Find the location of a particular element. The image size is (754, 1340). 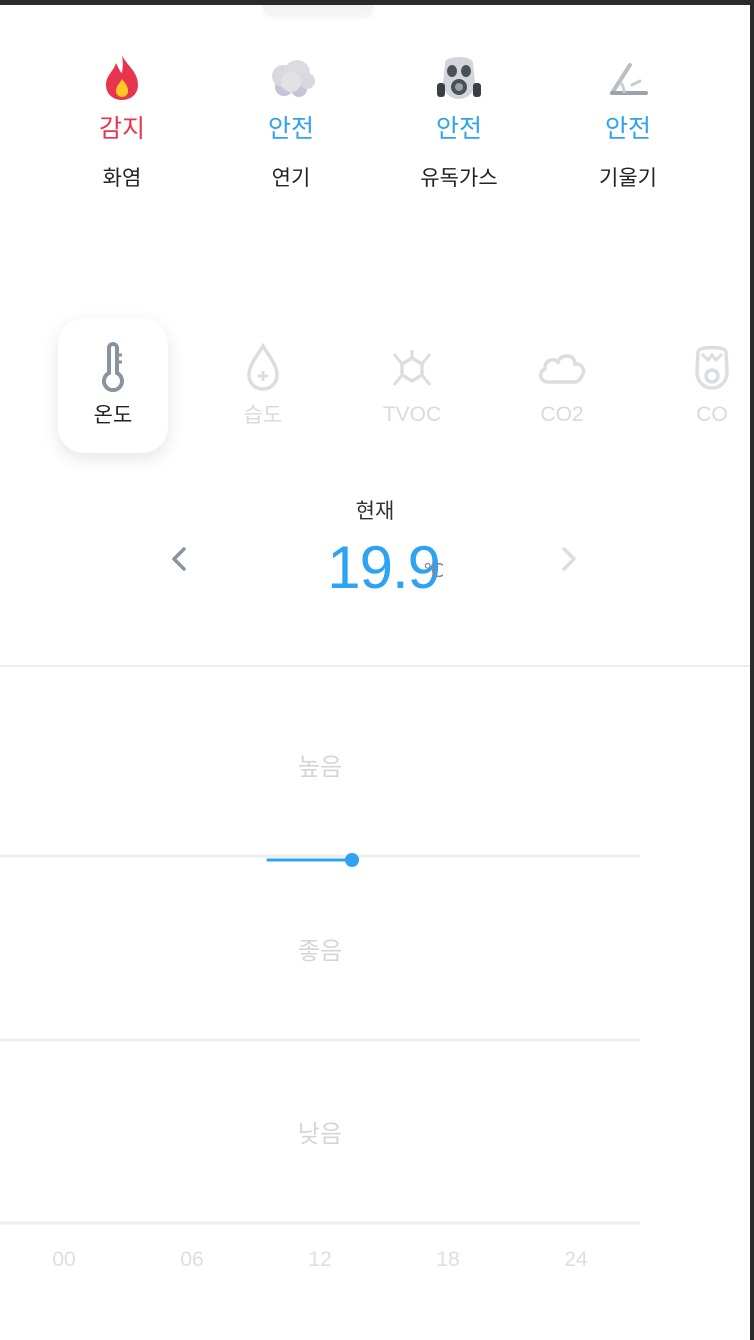

smoke-icon is located at coordinates (291, 77).